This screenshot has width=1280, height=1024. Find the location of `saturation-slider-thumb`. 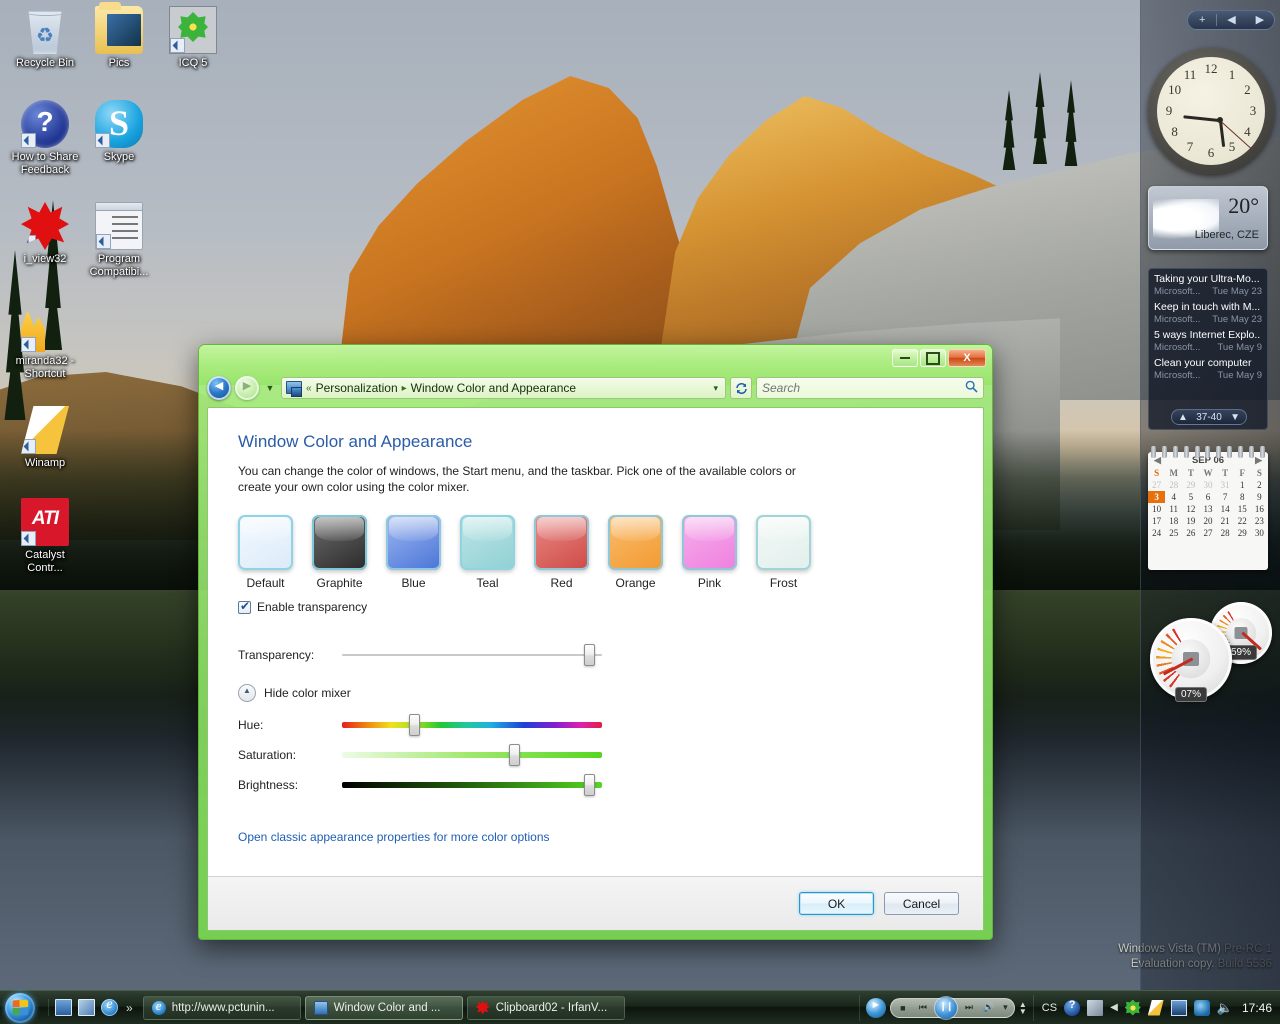

saturation-slider-thumb is located at coordinates (514, 755).